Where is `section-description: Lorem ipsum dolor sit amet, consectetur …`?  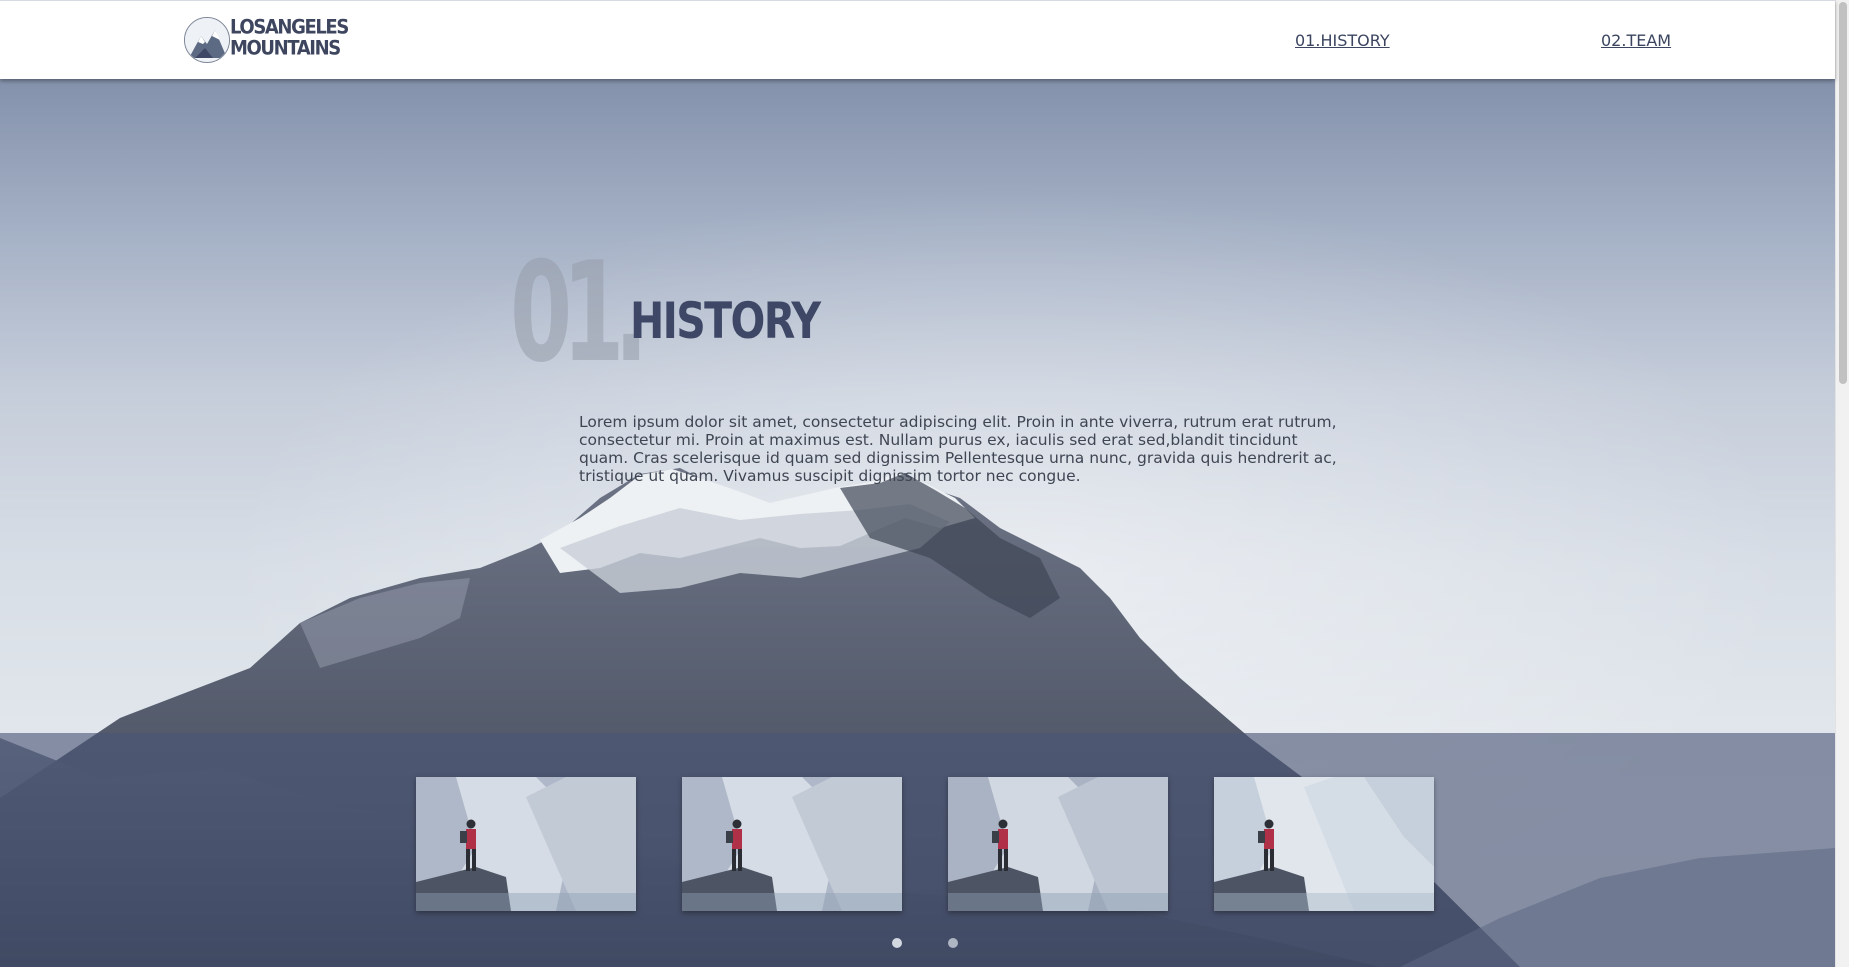 section-description: Lorem ipsum dolor sit amet, consectetur … is located at coordinates (958, 449).